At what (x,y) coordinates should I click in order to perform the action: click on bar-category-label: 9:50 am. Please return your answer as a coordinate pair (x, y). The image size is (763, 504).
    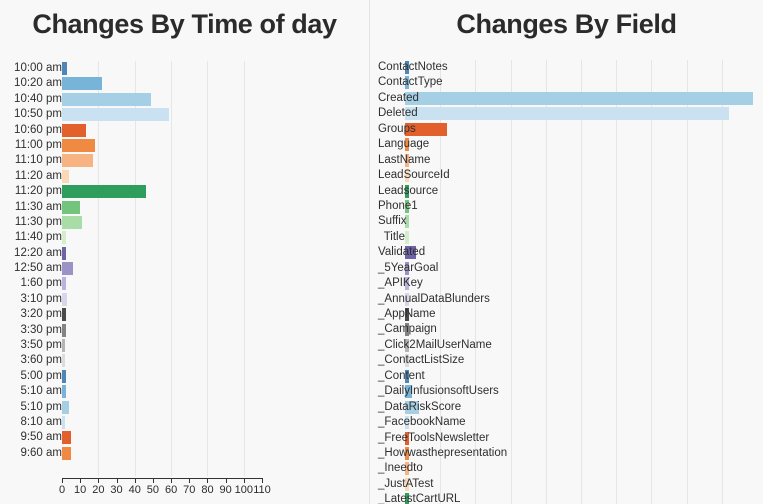
    Looking at the image, I should click on (41, 437).